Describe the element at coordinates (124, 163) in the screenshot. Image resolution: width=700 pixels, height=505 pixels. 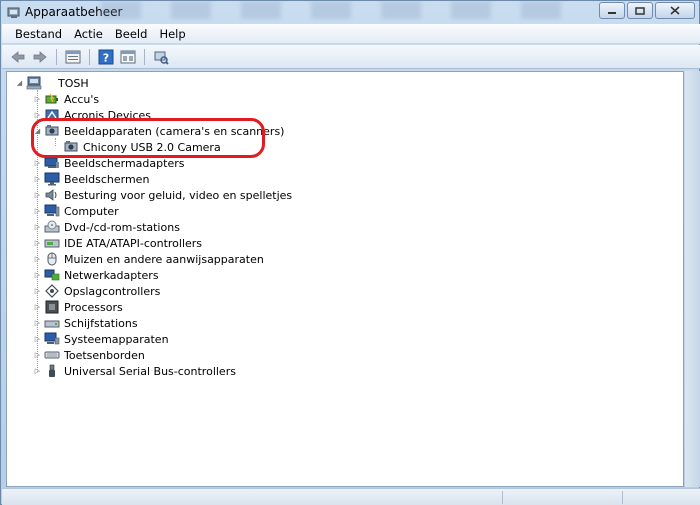
I see `tree-item-label: Beeldschermadapters` at that location.